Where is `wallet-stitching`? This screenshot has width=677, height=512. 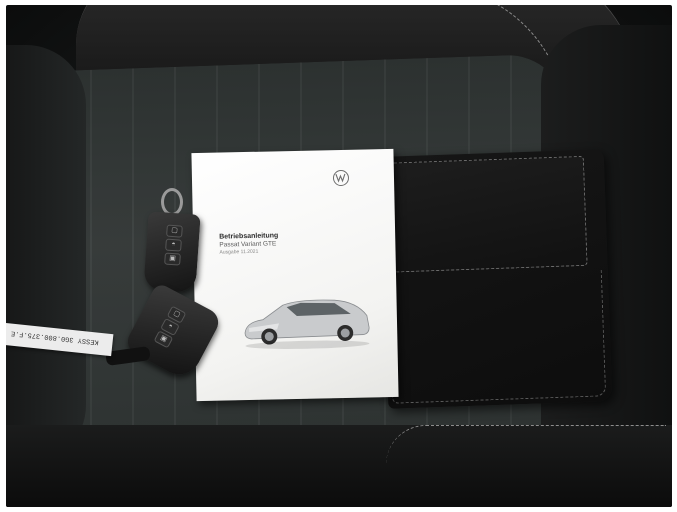
wallet-stitching is located at coordinates (497, 336).